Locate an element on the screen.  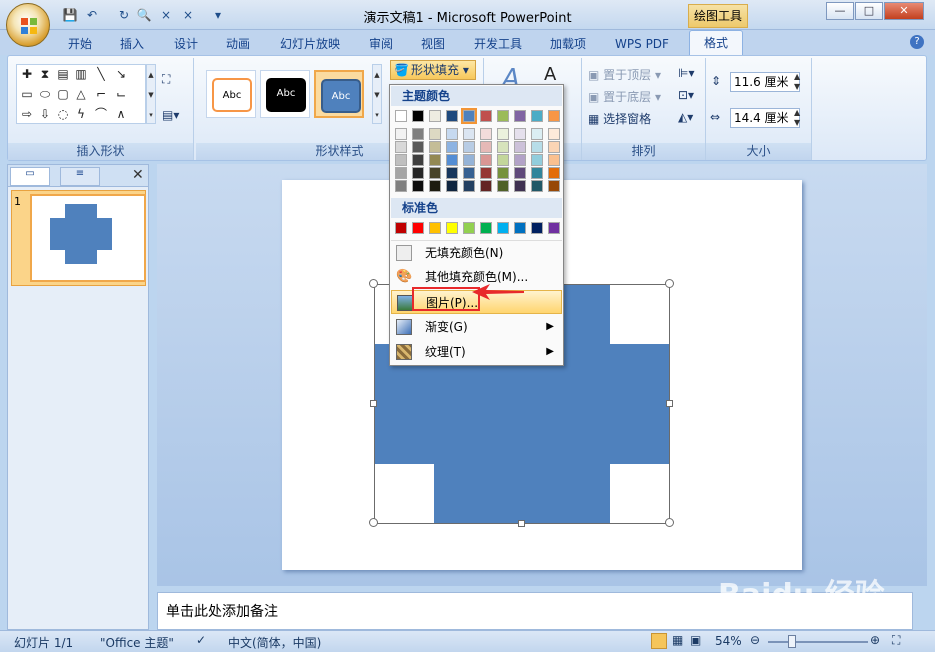
close-button: ✕ is located at coordinates (904, 11).